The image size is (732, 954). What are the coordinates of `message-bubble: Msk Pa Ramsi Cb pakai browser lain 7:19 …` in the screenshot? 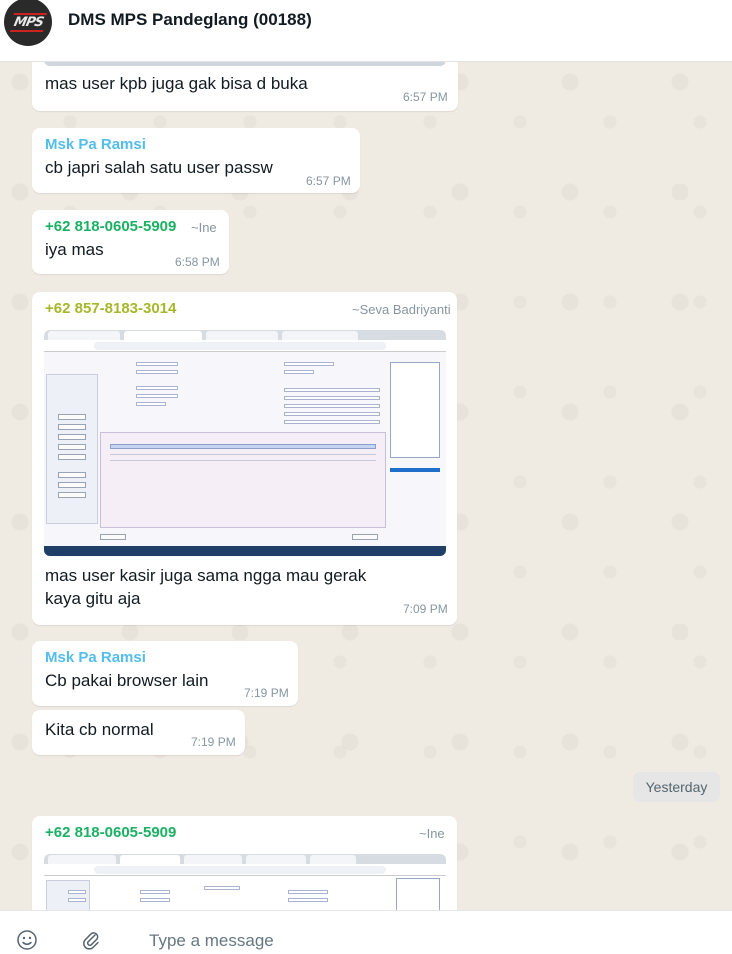 It's located at (165, 673).